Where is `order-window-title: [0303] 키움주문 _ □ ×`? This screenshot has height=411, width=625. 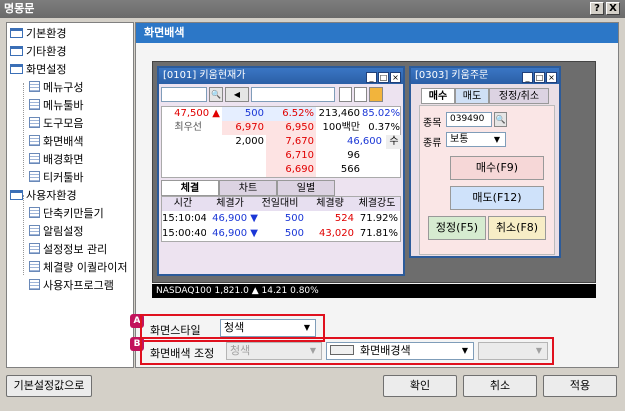 order-window-title: [0303] 키움주문 _ □ × is located at coordinates (485, 76).